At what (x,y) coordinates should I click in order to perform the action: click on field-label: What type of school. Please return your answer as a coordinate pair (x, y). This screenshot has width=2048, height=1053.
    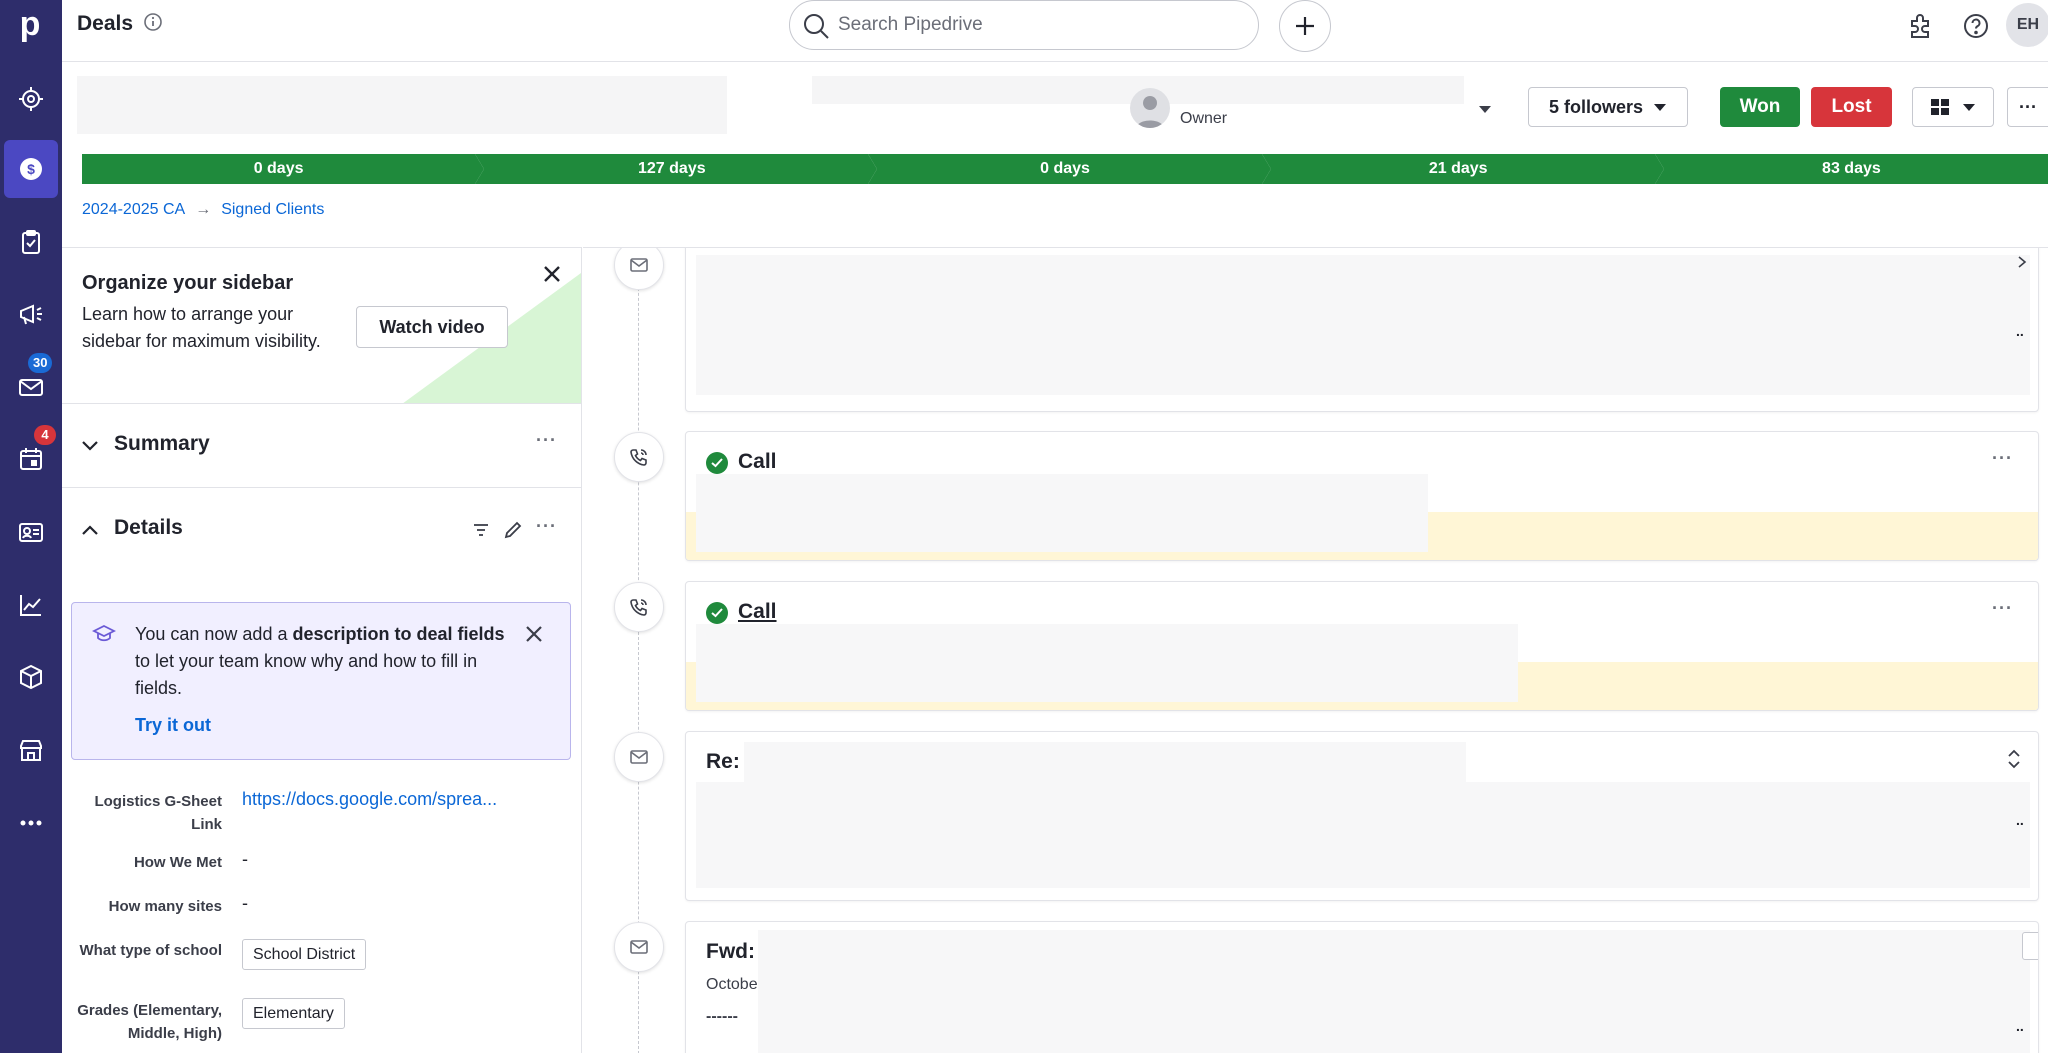
    Looking at the image, I should click on (151, 950).